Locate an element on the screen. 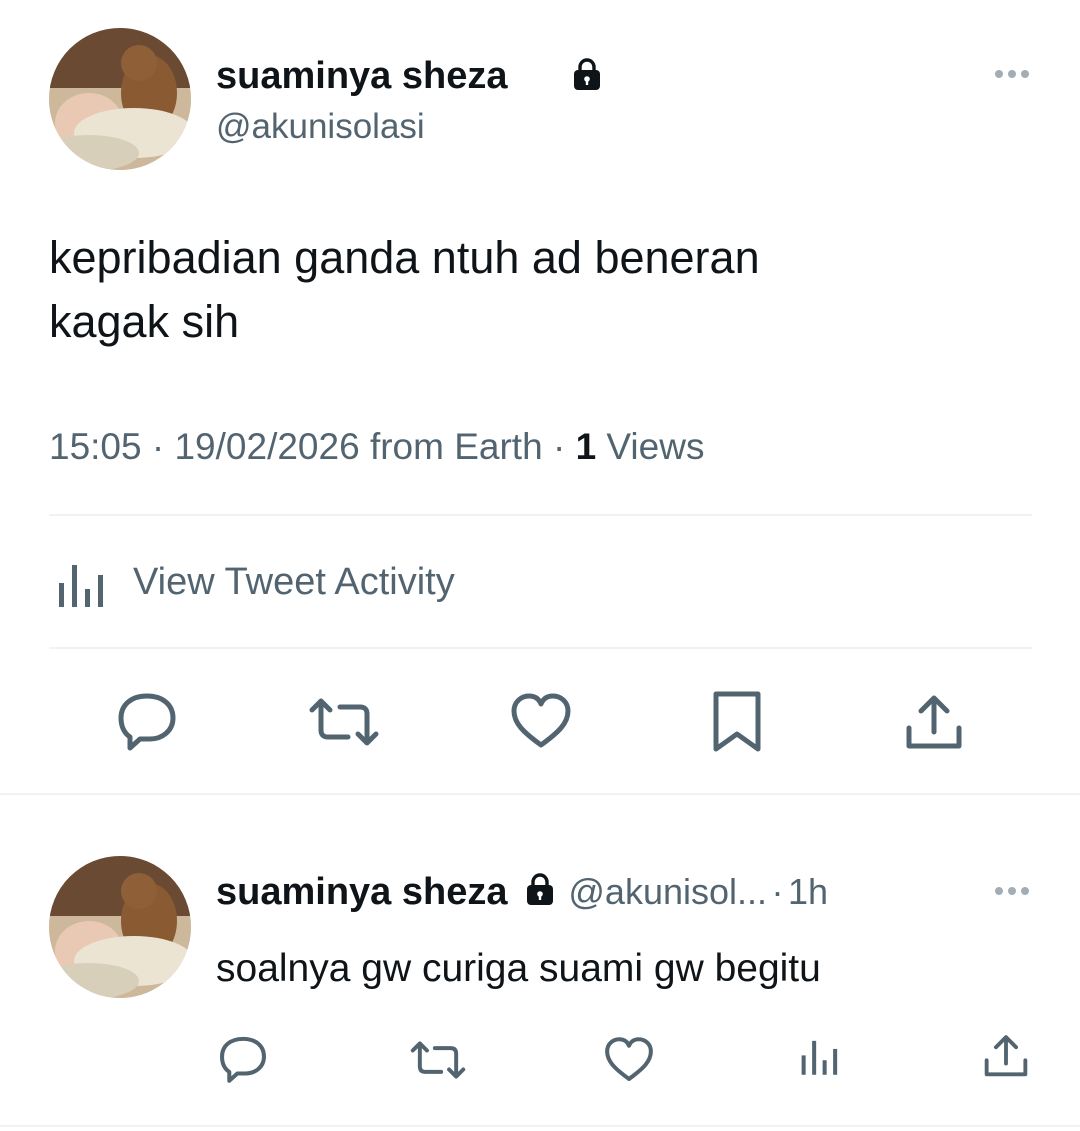 The image size is (1080, 1131). timestamp-date: 19/02/2026 is located at coordinates (266, 446).